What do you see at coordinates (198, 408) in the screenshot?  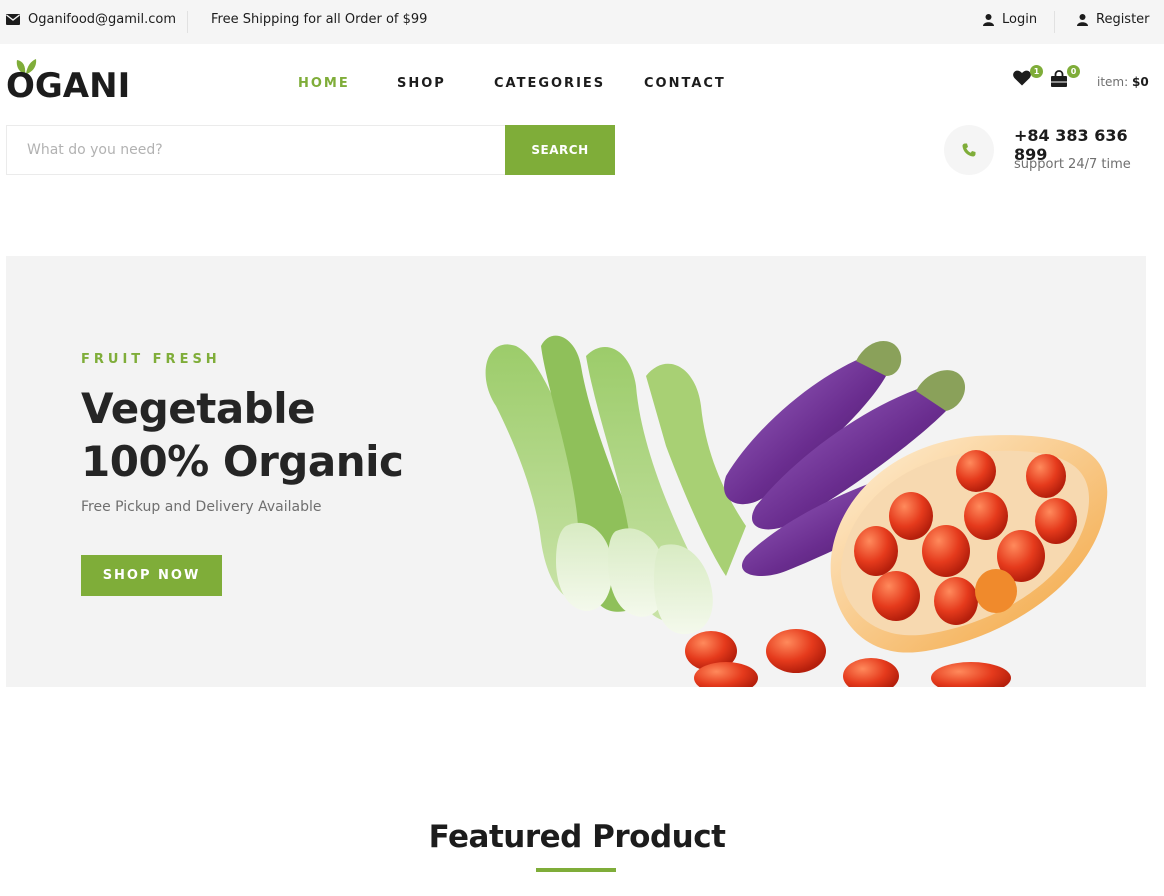 I see `hero-headline-line1: Vegetable` at bounding box center [198, 408].